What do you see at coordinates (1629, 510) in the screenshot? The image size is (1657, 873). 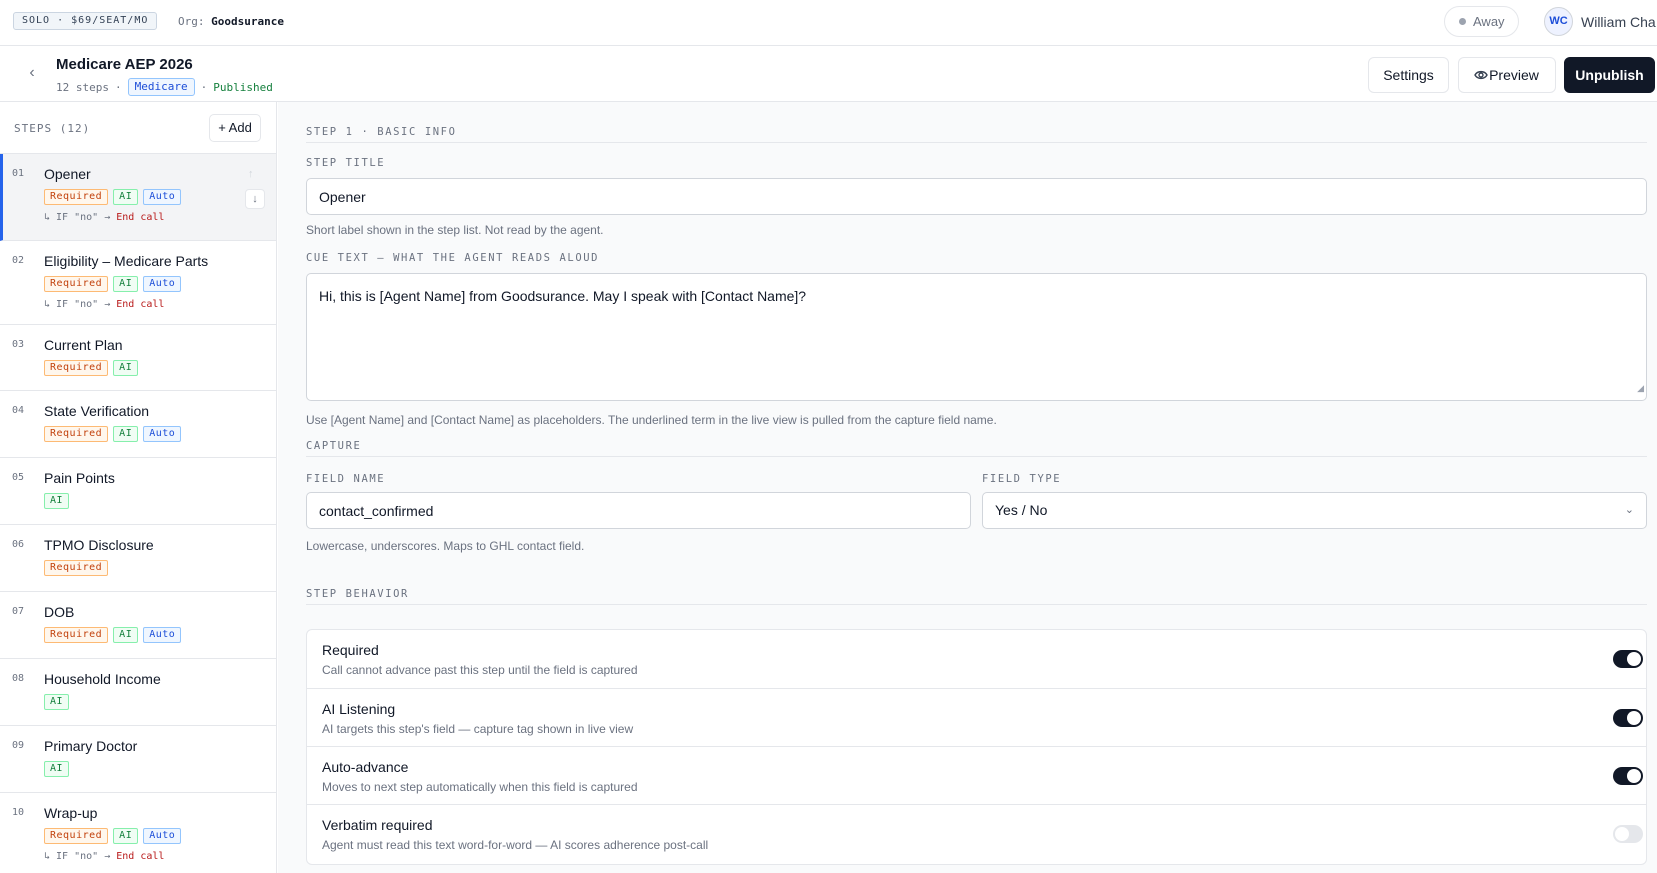 I see `chevron-down-icon: ⌄` at bounding box center [1629, 510].